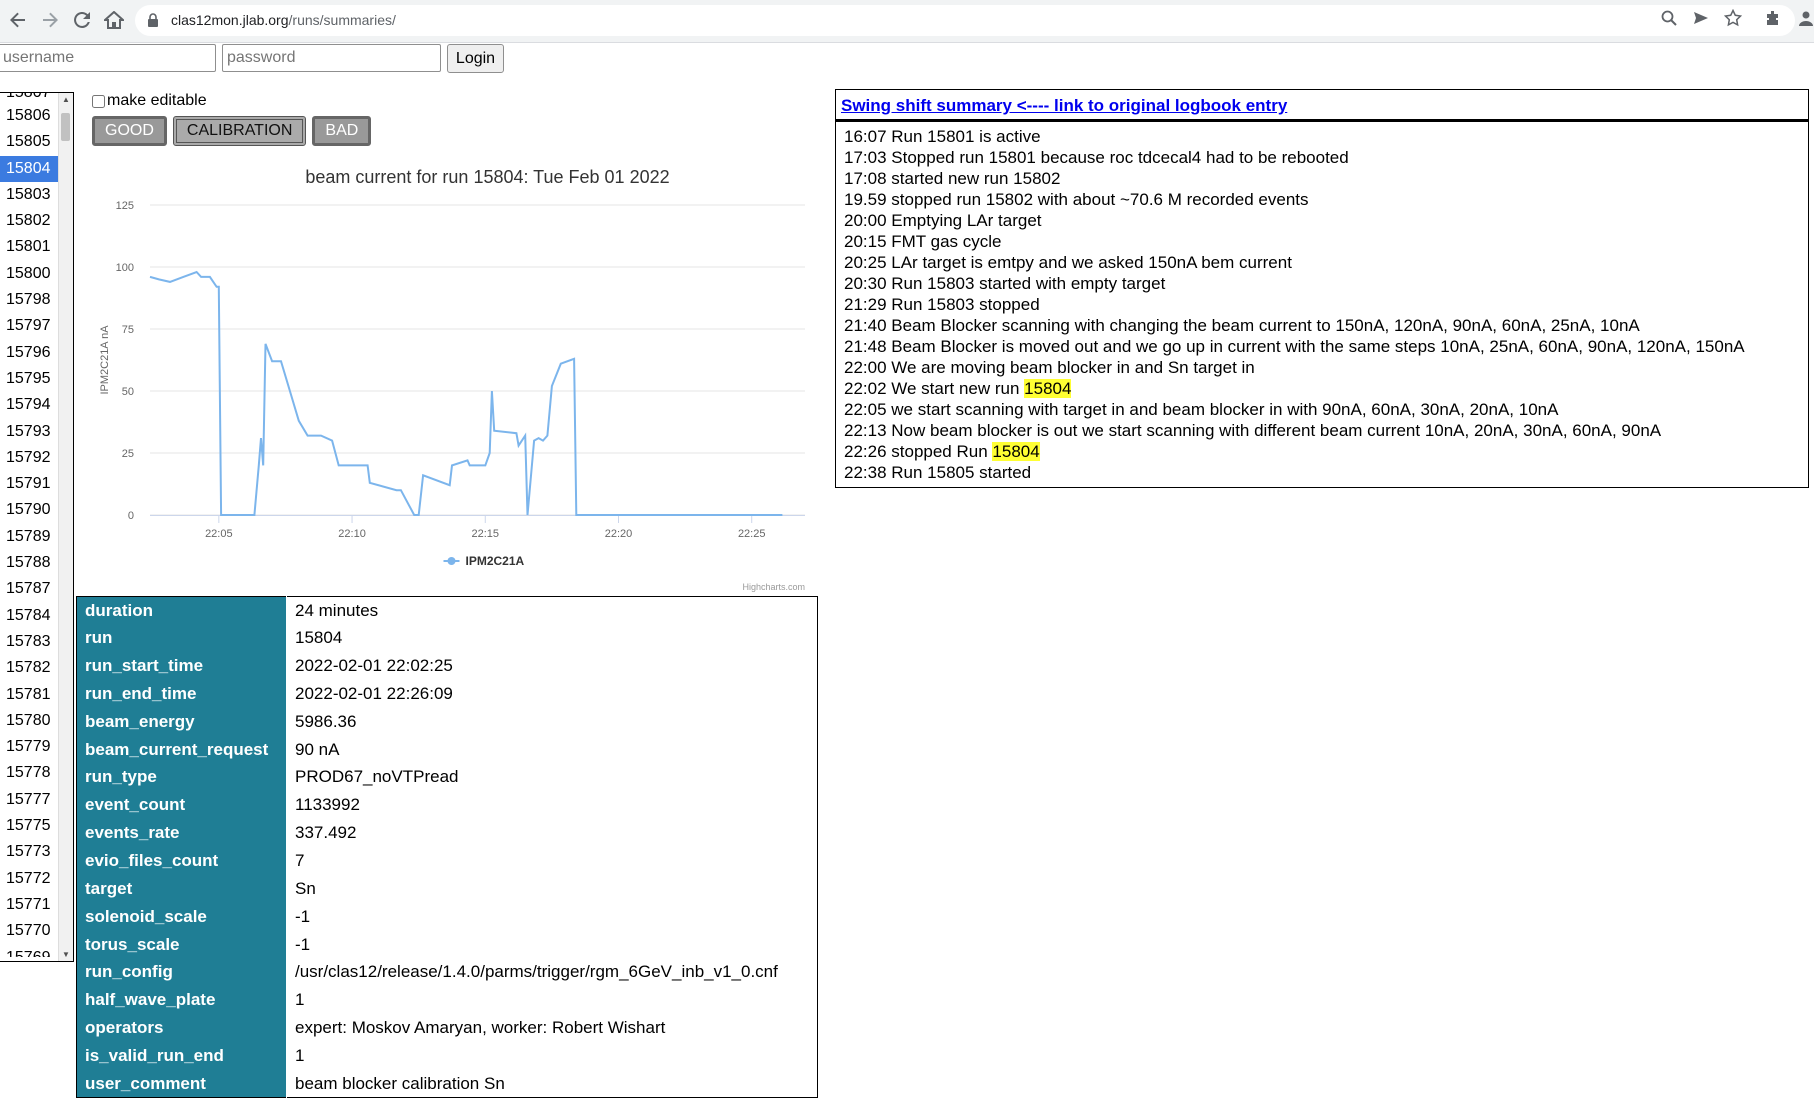  Describe the element at coordinates (552, 805) in the screenshot. I see `summary-value: 1133992` at that location.